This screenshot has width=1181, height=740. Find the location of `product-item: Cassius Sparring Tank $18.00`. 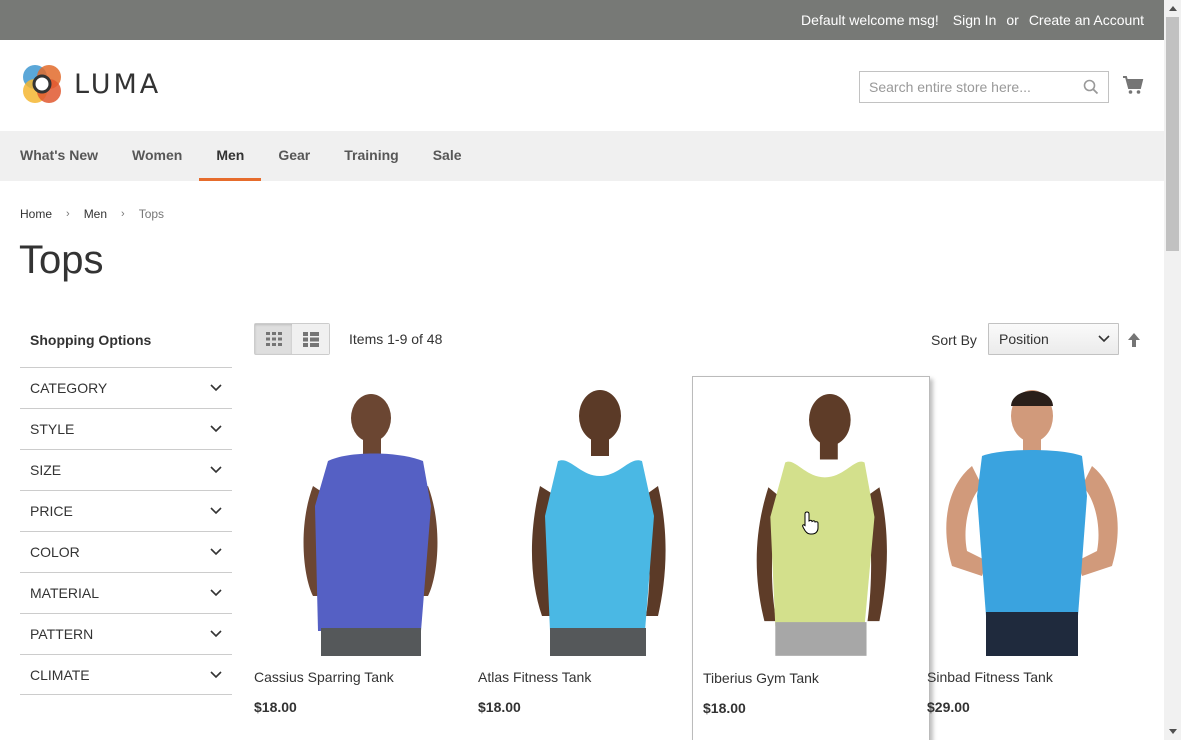

product-item: Cassius Sparring Tank $18.00 is located at coordinates (373, 558).